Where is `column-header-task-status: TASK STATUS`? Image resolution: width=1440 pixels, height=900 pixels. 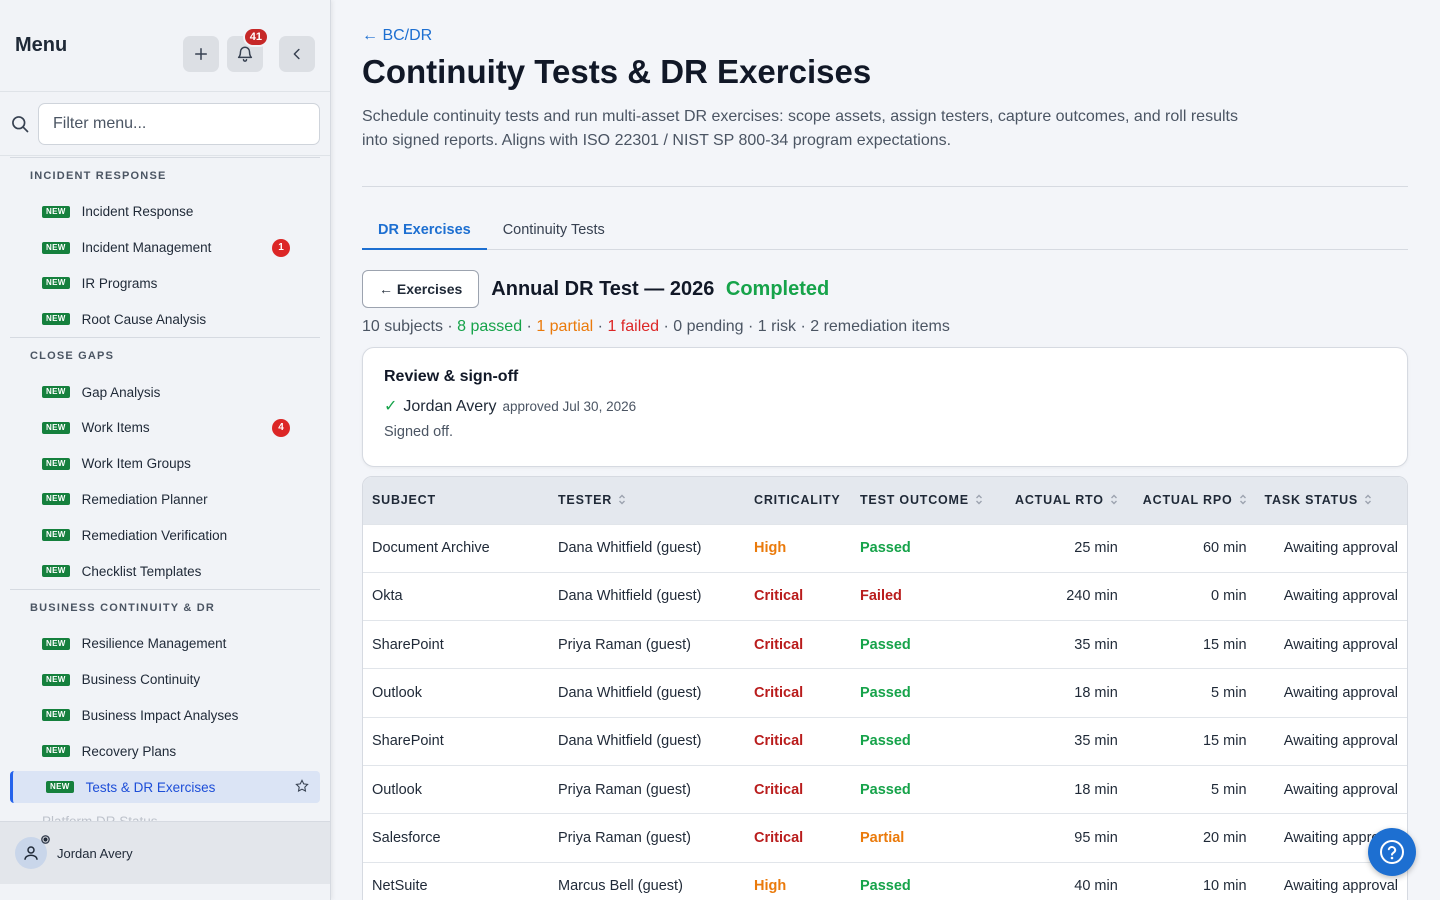 column-header-task-status: TASK STATUS is located at coordinates (1331, 500).